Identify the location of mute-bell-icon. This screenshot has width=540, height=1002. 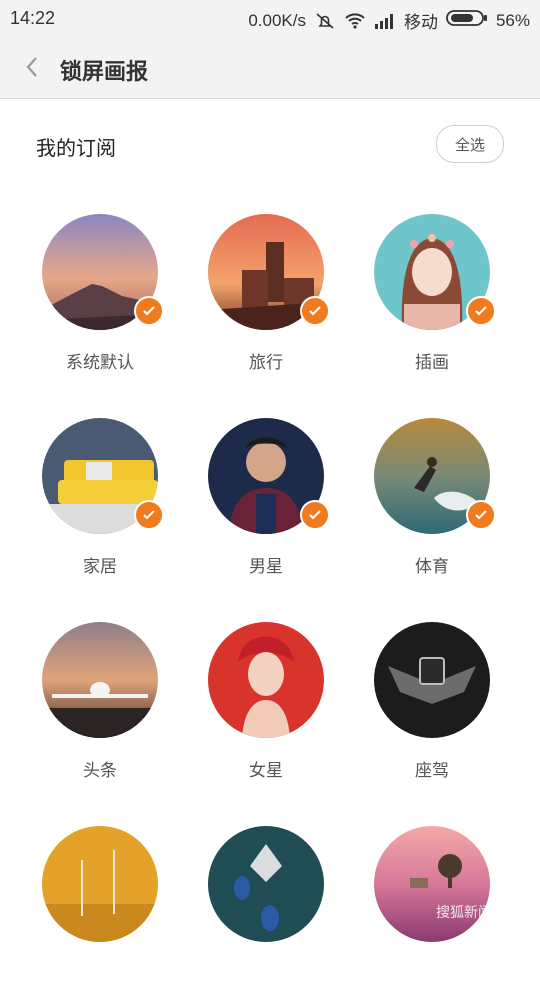
(325, 21).